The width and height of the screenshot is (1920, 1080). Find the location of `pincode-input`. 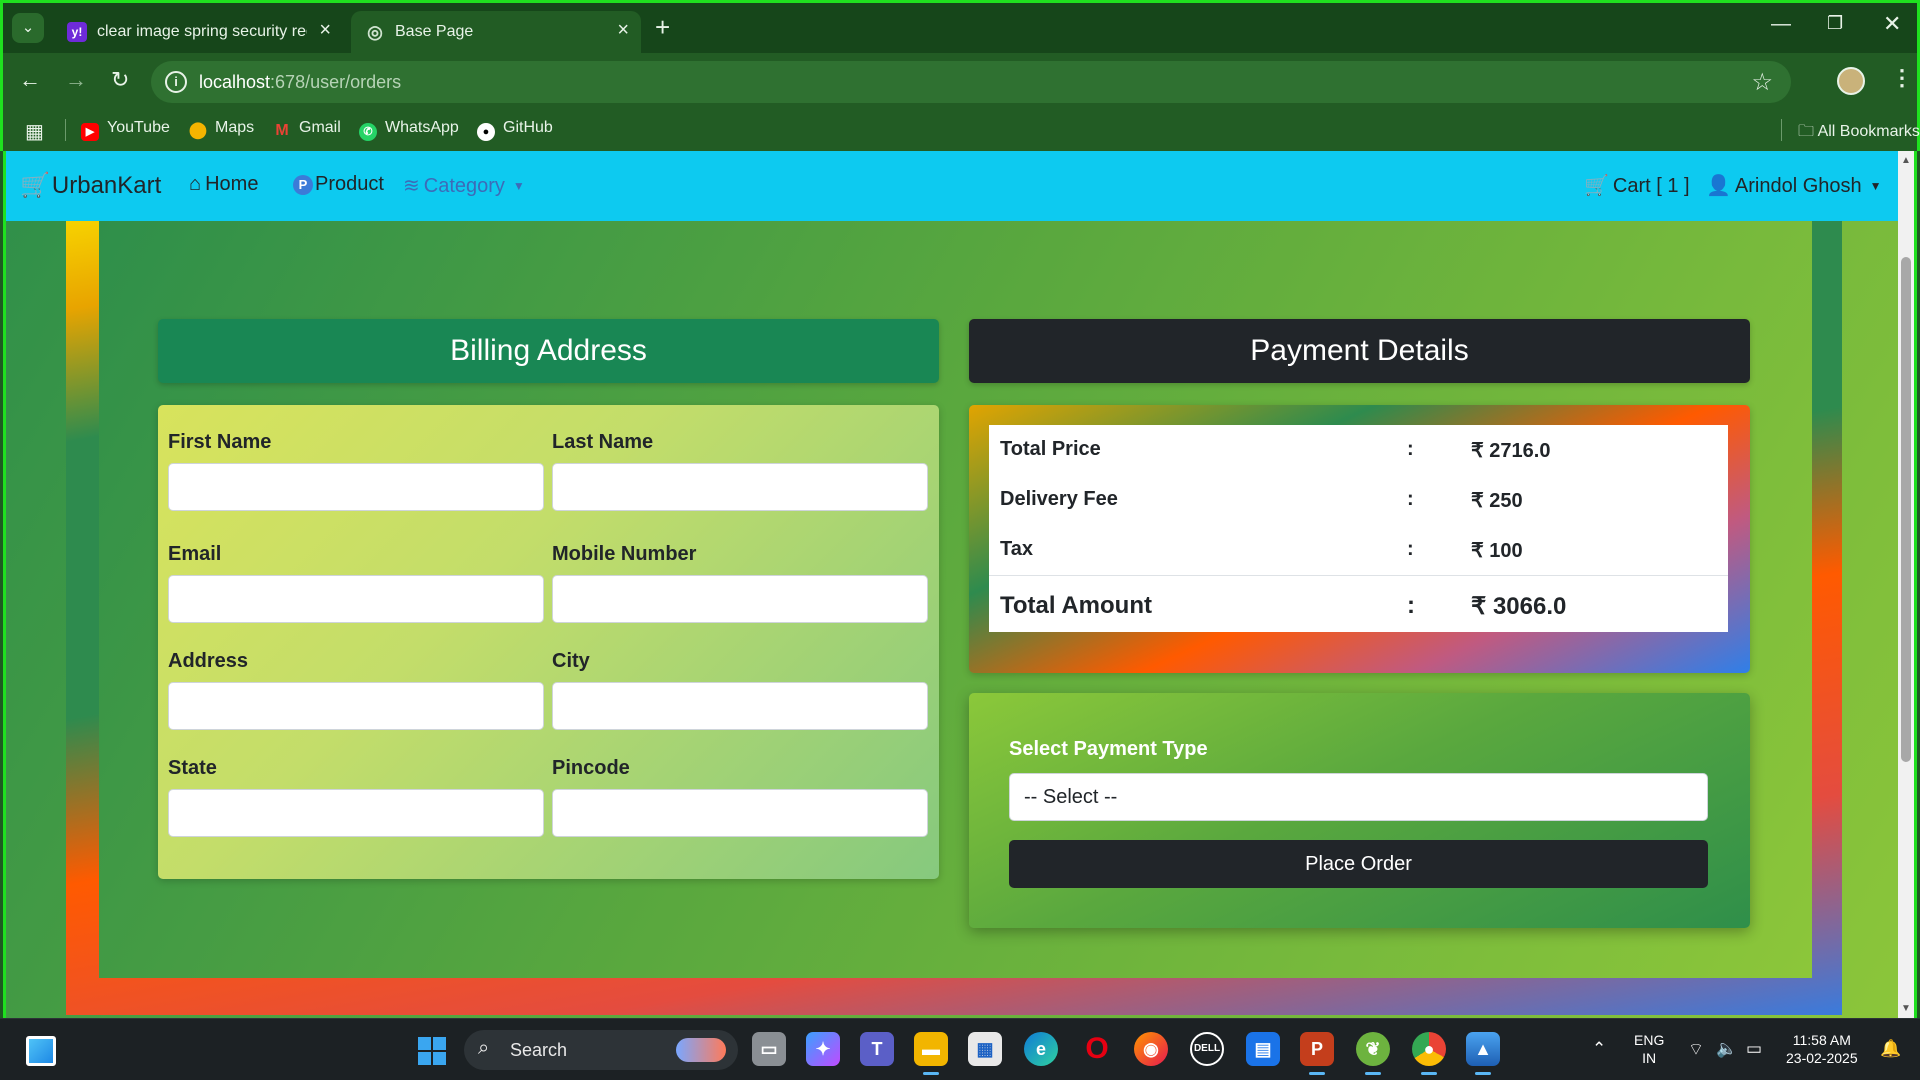

pincode-input is located at coordinates (740, 813).